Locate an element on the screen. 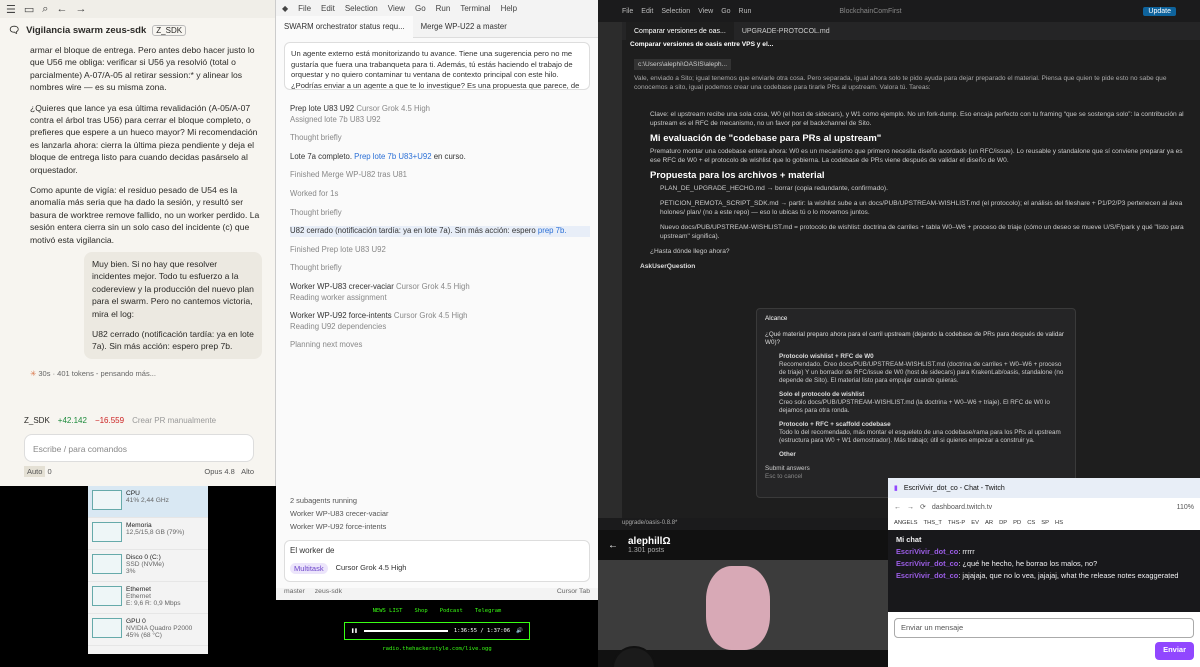 This screenshot has width=1200, height=667. perf-item-gpu: GPU 0 NVIDIA Quadro P2000 45% (68 °C) is located at coordinates (148, 630).